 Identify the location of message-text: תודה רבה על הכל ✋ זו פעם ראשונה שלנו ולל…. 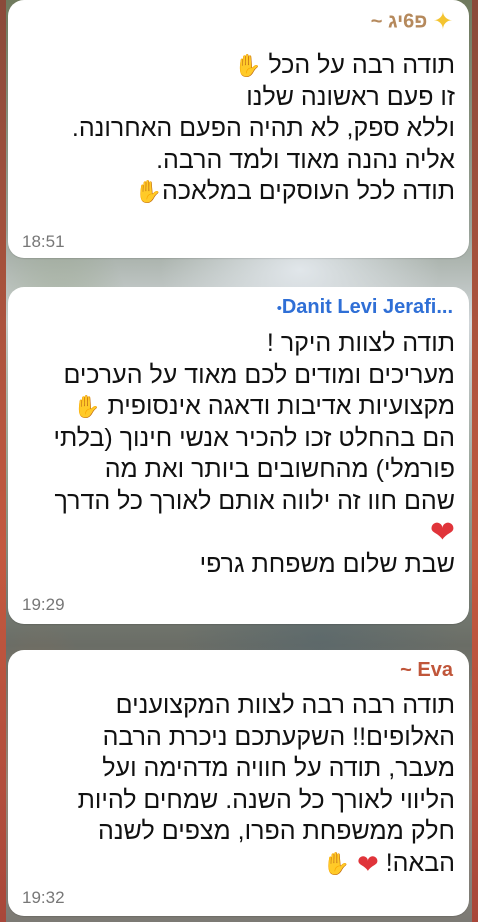
(263, 128).